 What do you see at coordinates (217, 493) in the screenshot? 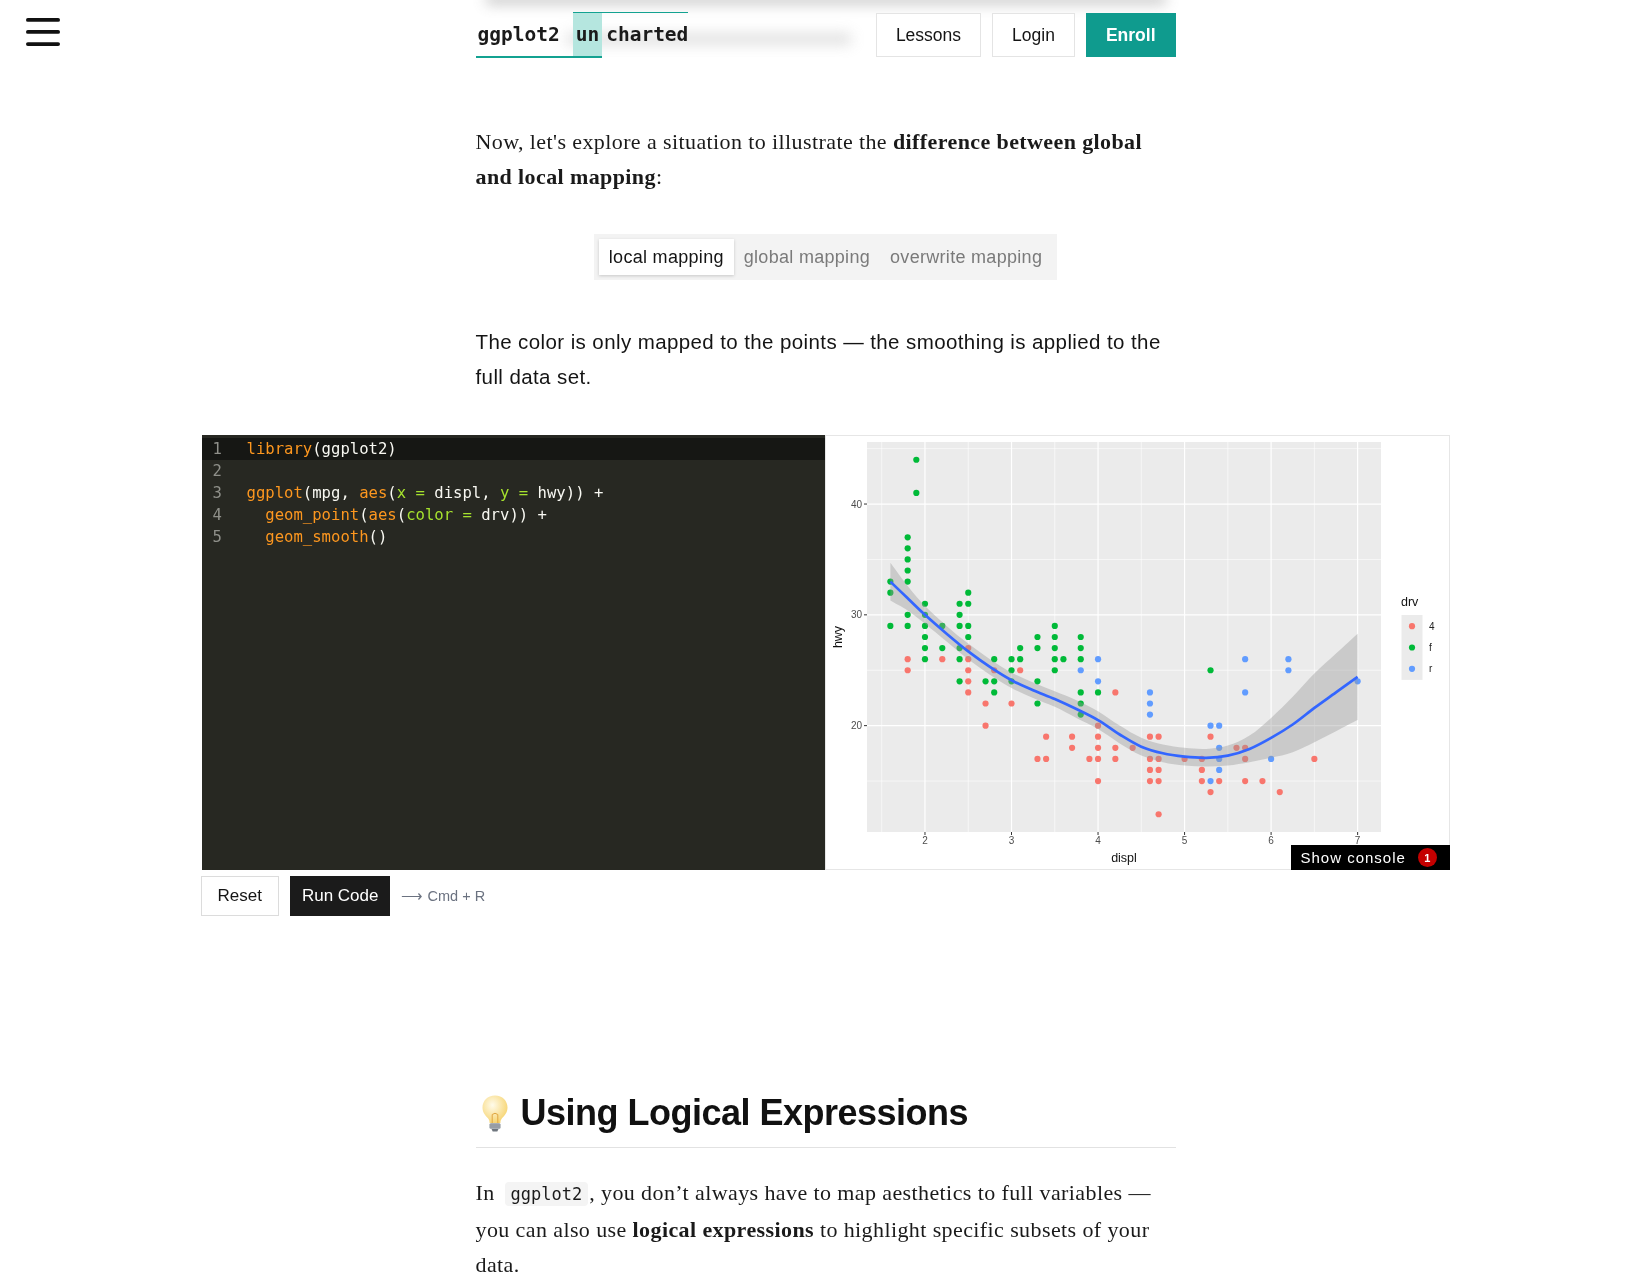
I see `line-number: 3` at bounding box center [217, 493].